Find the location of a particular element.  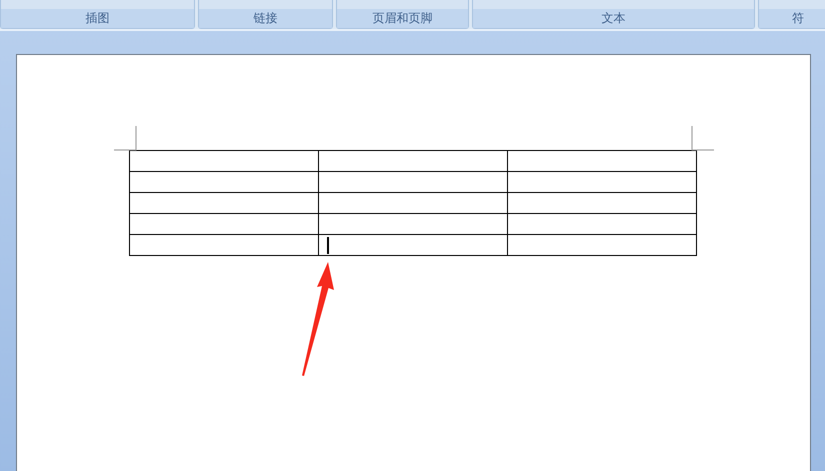

group-label: 页眉和页脚 is located at coordinates (402, 18).